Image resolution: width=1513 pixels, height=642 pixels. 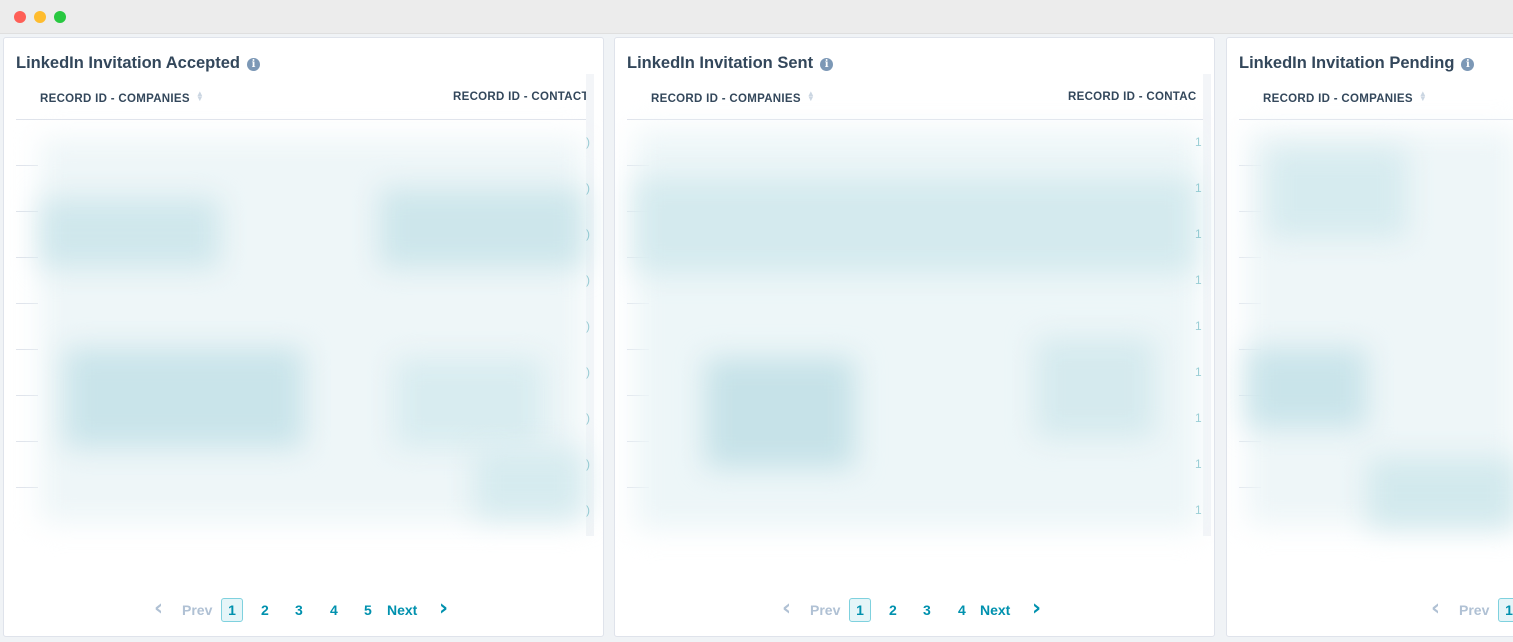 What do you see at coordinates (60, 17) in the screenshot?
I see `zoom-window-button` at bounding box center [60, 17].